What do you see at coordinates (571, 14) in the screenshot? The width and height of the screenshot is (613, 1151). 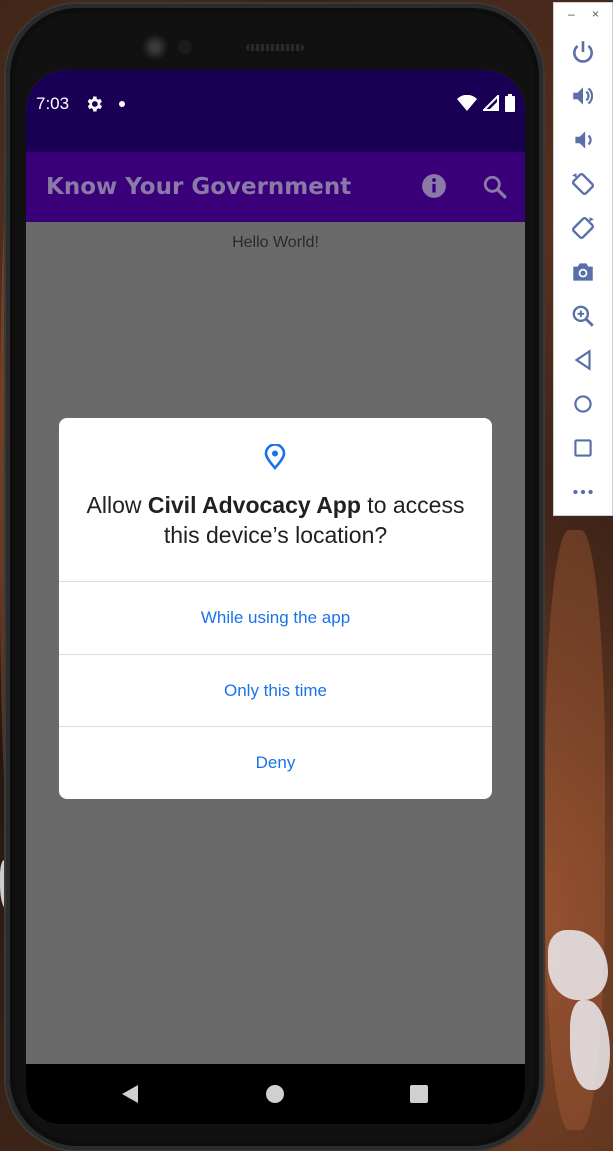 I see `minimize-button: –` at bounding box center [571, 14].